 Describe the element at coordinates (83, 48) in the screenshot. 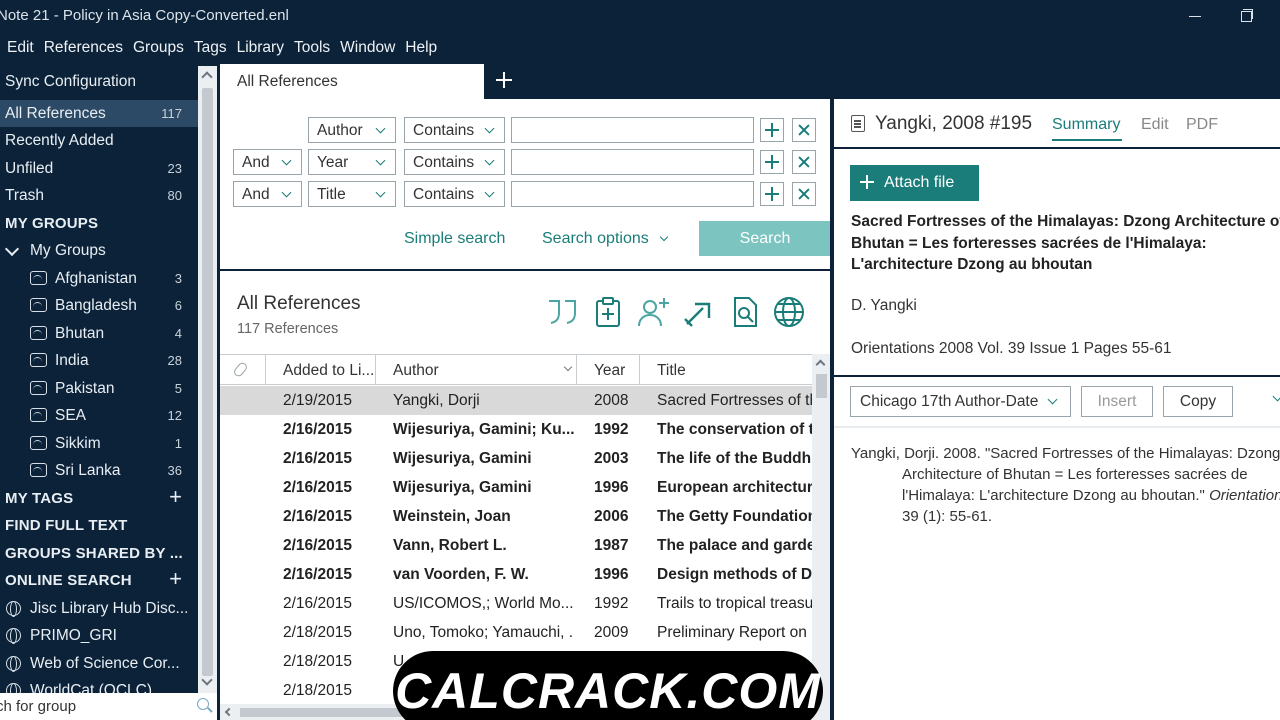

I see `menu-references: References` at that location.